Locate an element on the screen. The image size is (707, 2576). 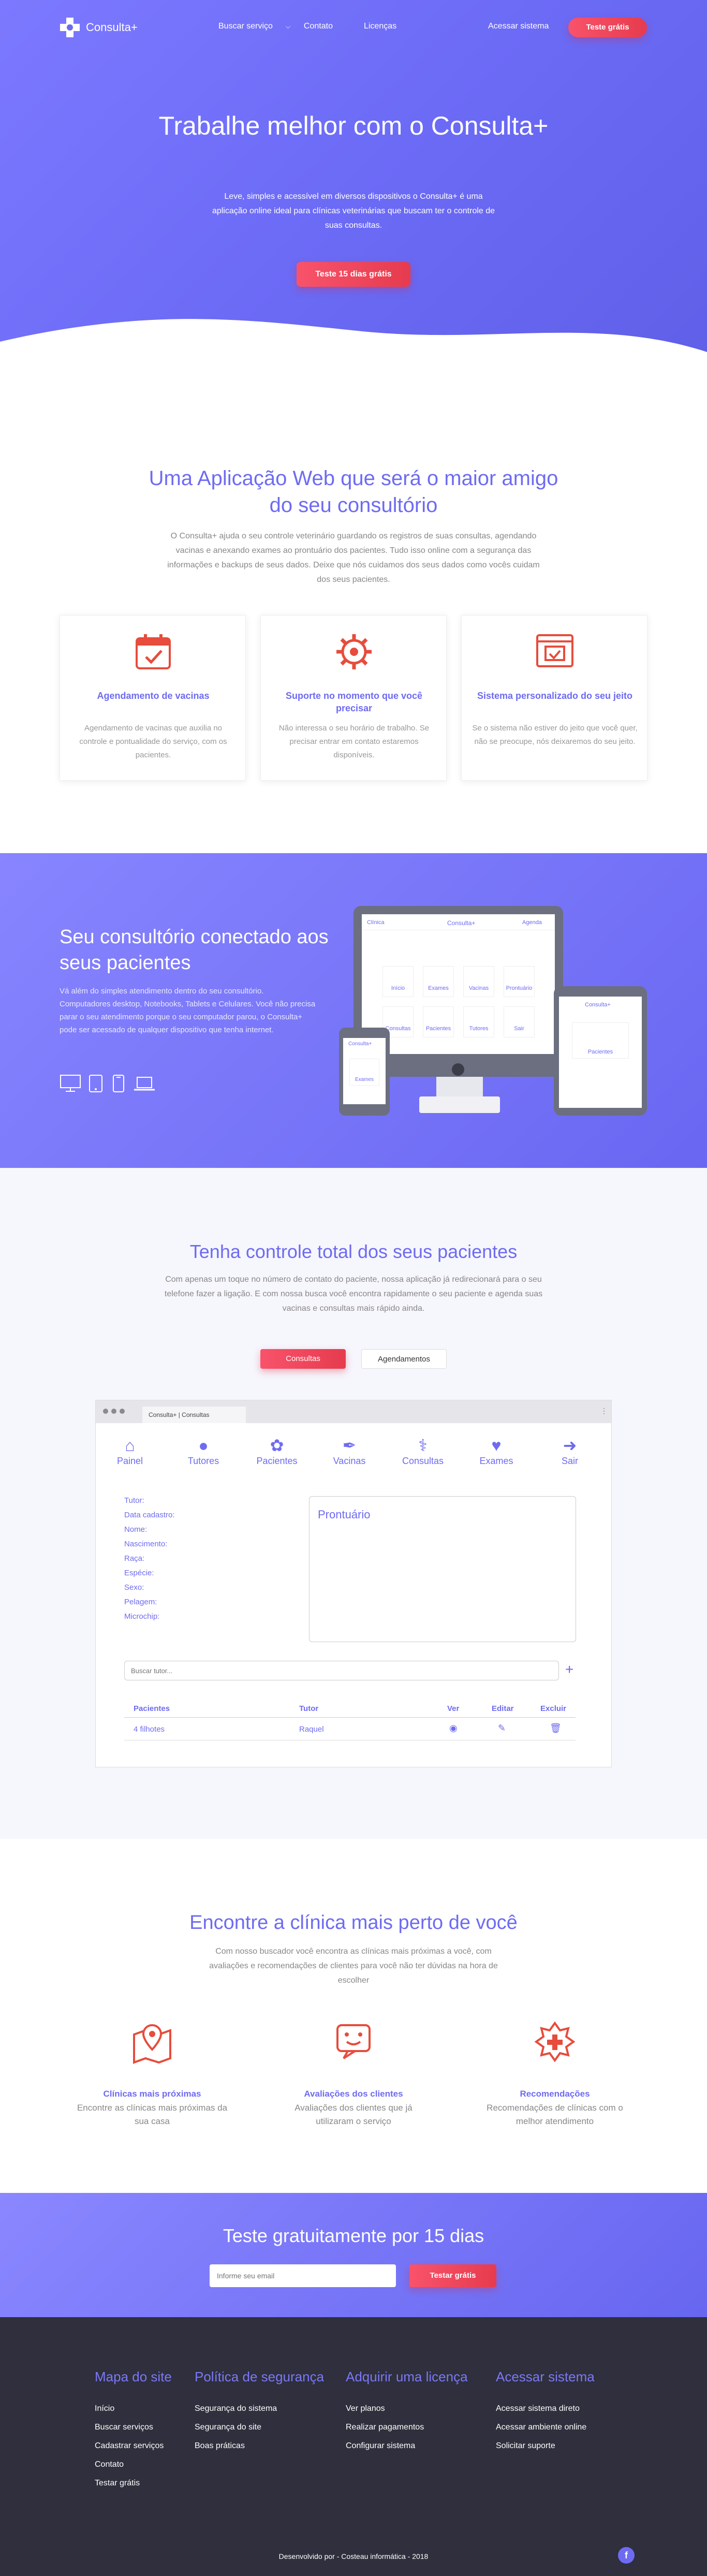
toolbar-pacientes: ✿ Pacientes is located at coordinates (276, 1451).